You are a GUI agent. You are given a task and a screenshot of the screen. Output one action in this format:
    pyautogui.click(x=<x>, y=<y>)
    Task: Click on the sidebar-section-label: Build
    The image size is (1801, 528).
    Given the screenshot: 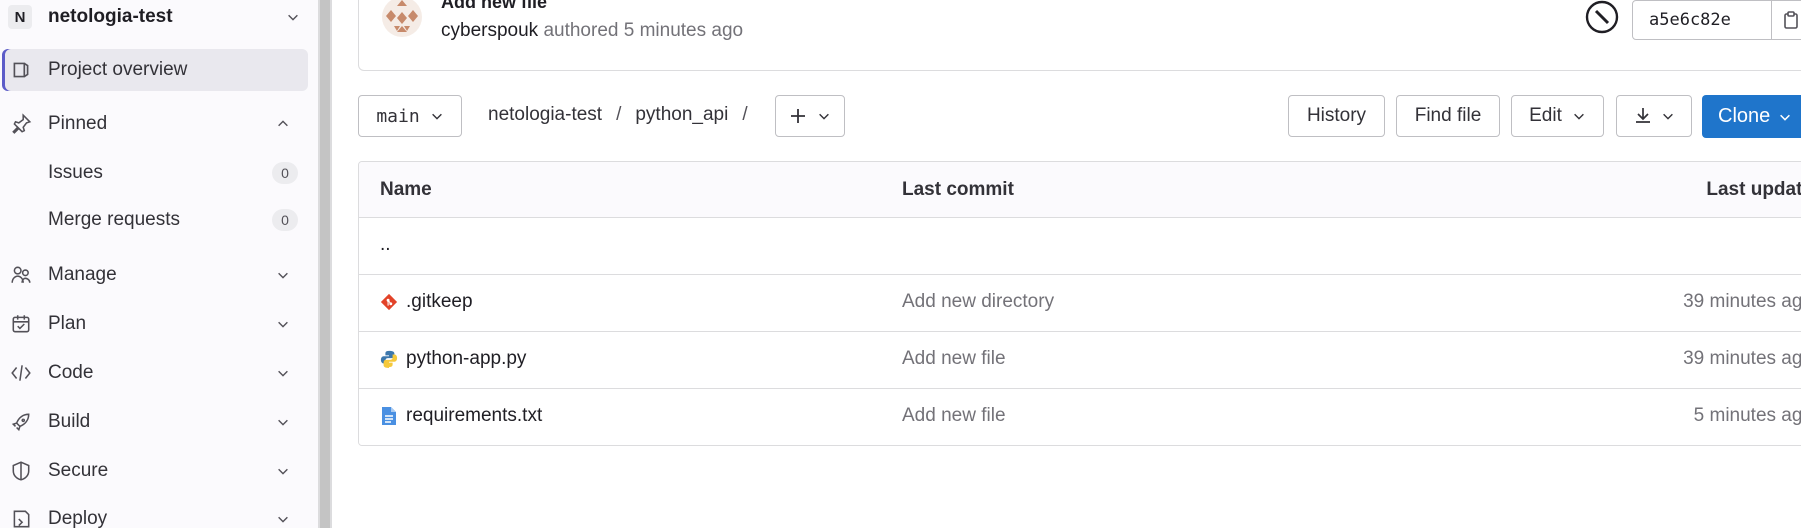 What is the action you would take?
    pyautogui.click(x=69, y=421)
    